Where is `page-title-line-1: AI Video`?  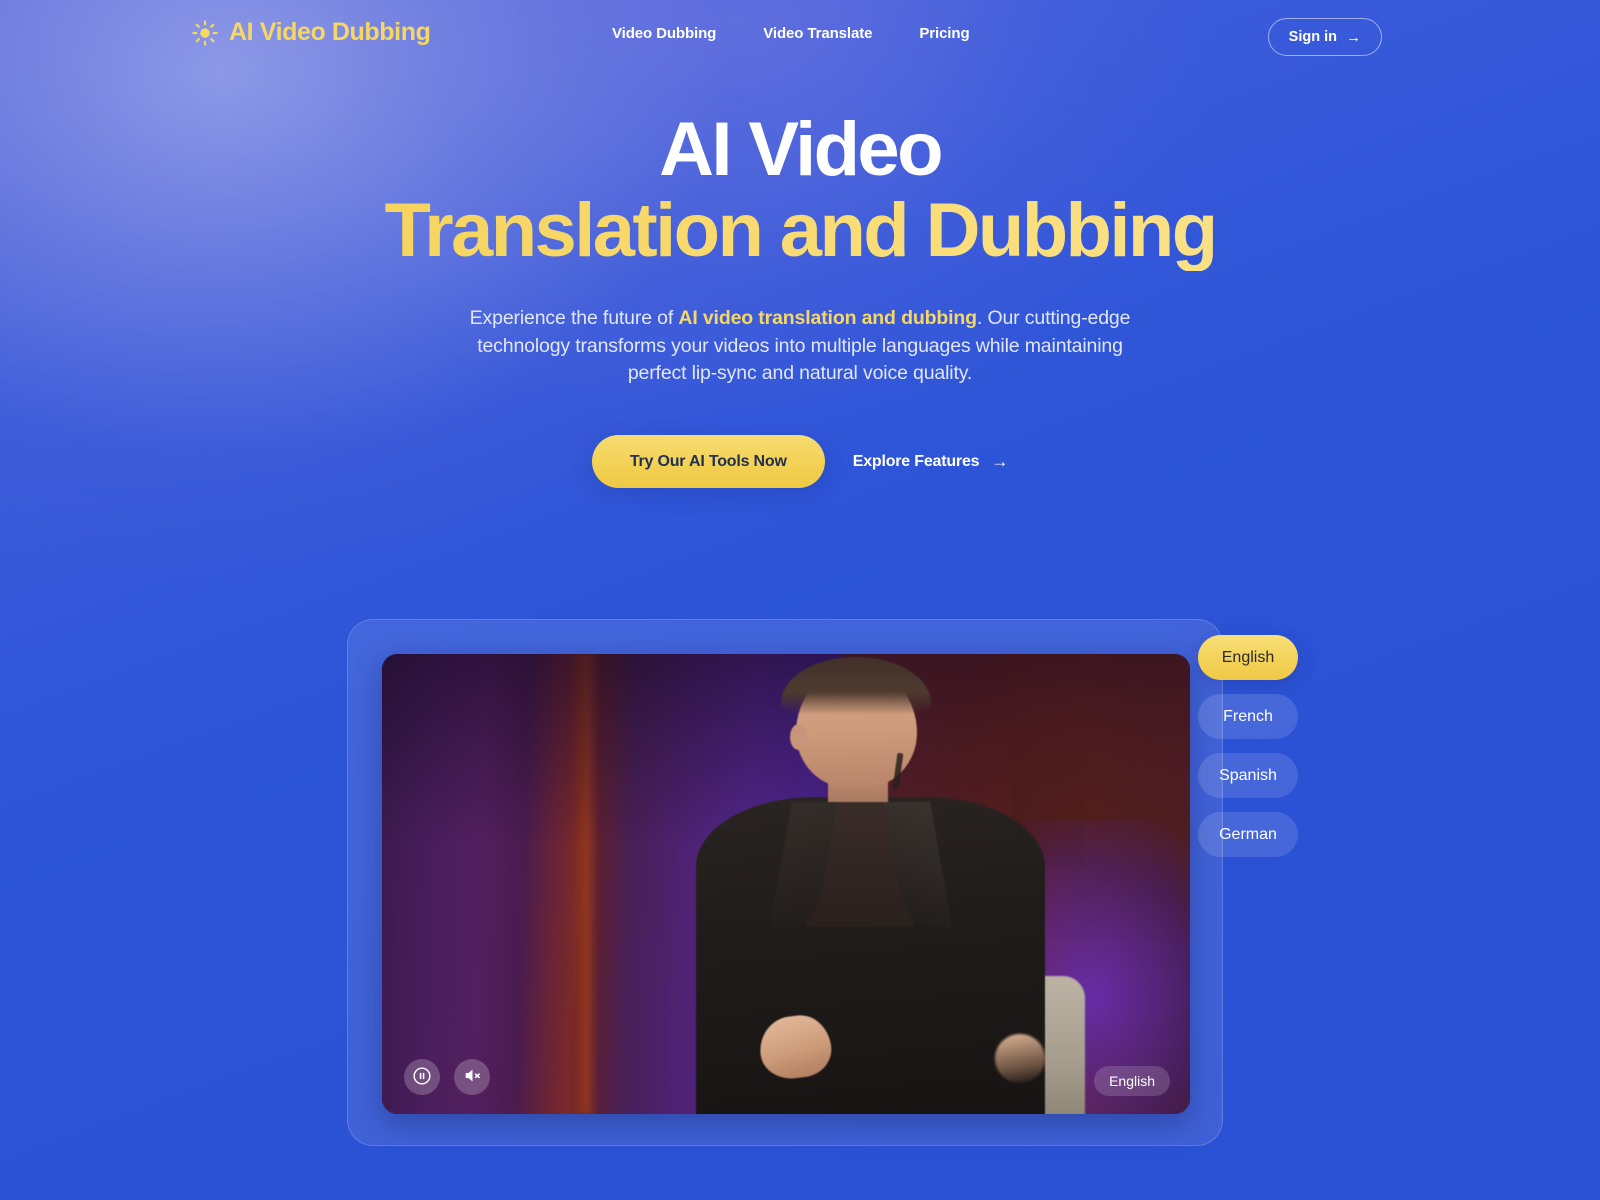
page-title-line-1: AI Video is located at coordinates (801, 149).